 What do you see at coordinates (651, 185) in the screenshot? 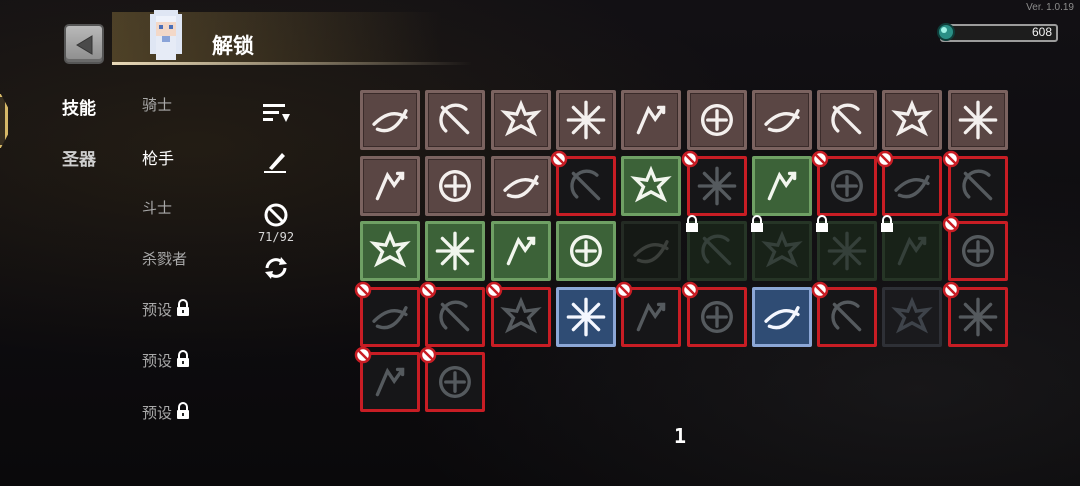
I see `chain-stars-skill` at bounding box center [651, 185].